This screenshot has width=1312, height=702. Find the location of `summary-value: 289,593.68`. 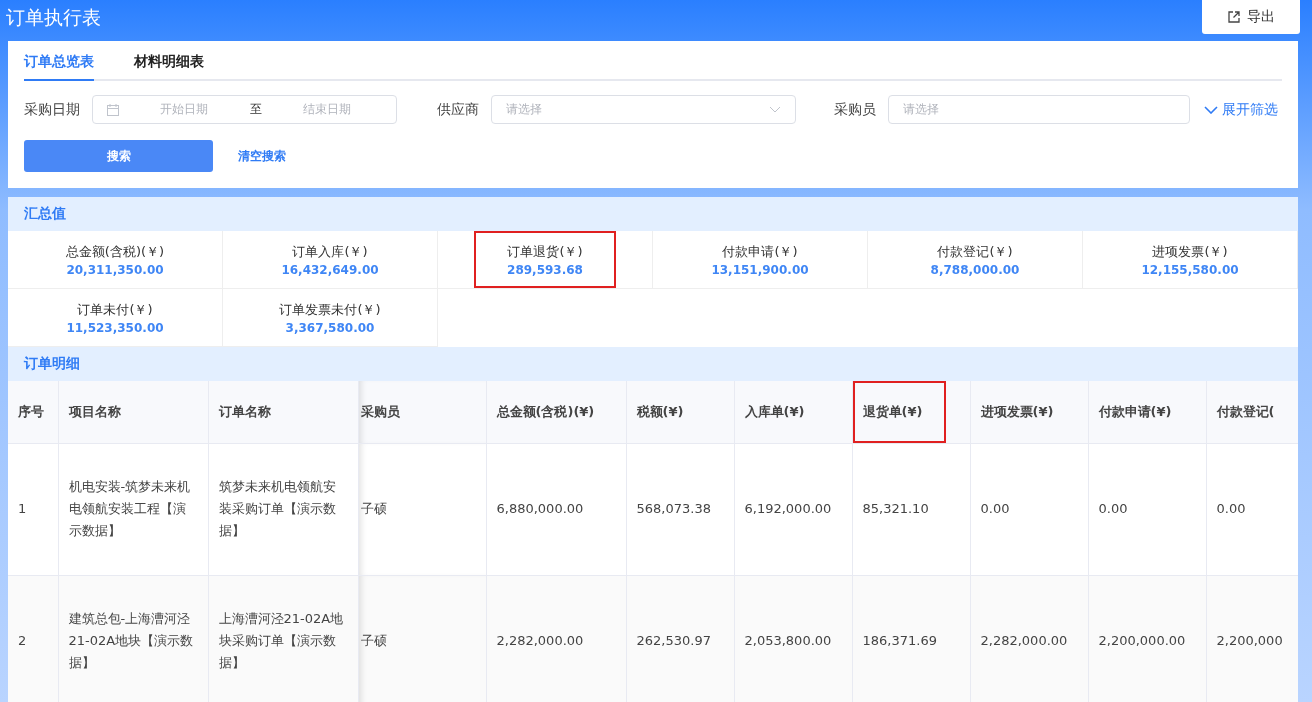

summary-value: 289,593.68 is located at coordinates (545, 269).